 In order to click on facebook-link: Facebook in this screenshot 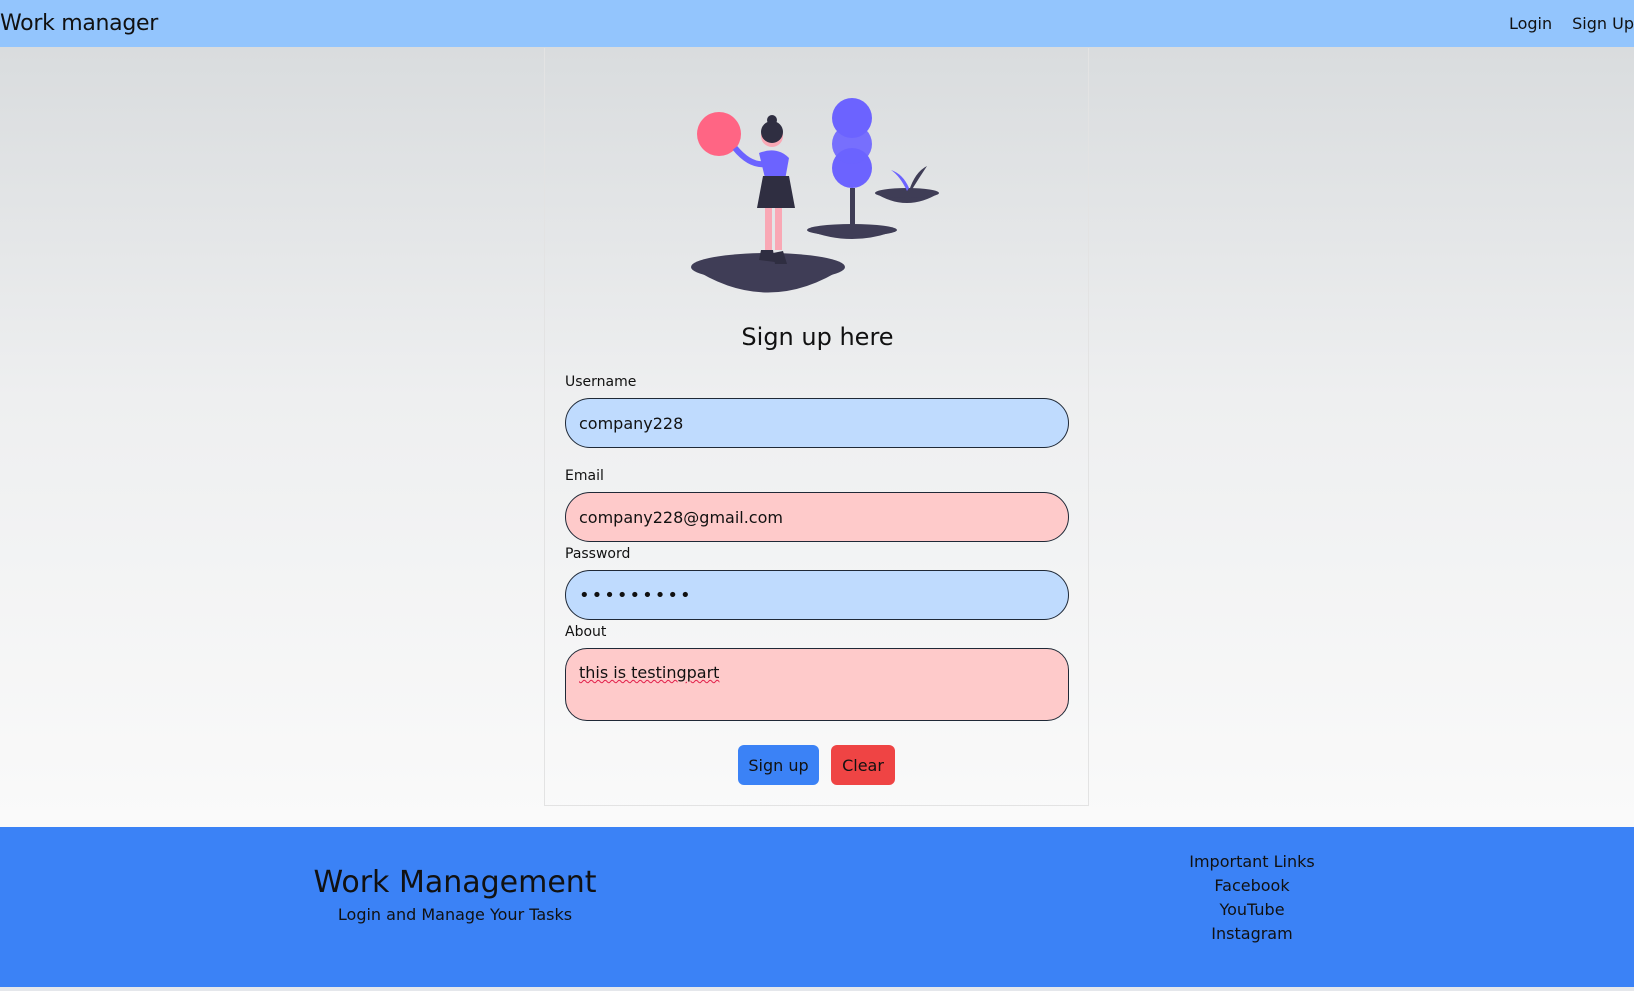, I will do `click(1252, 886)`.